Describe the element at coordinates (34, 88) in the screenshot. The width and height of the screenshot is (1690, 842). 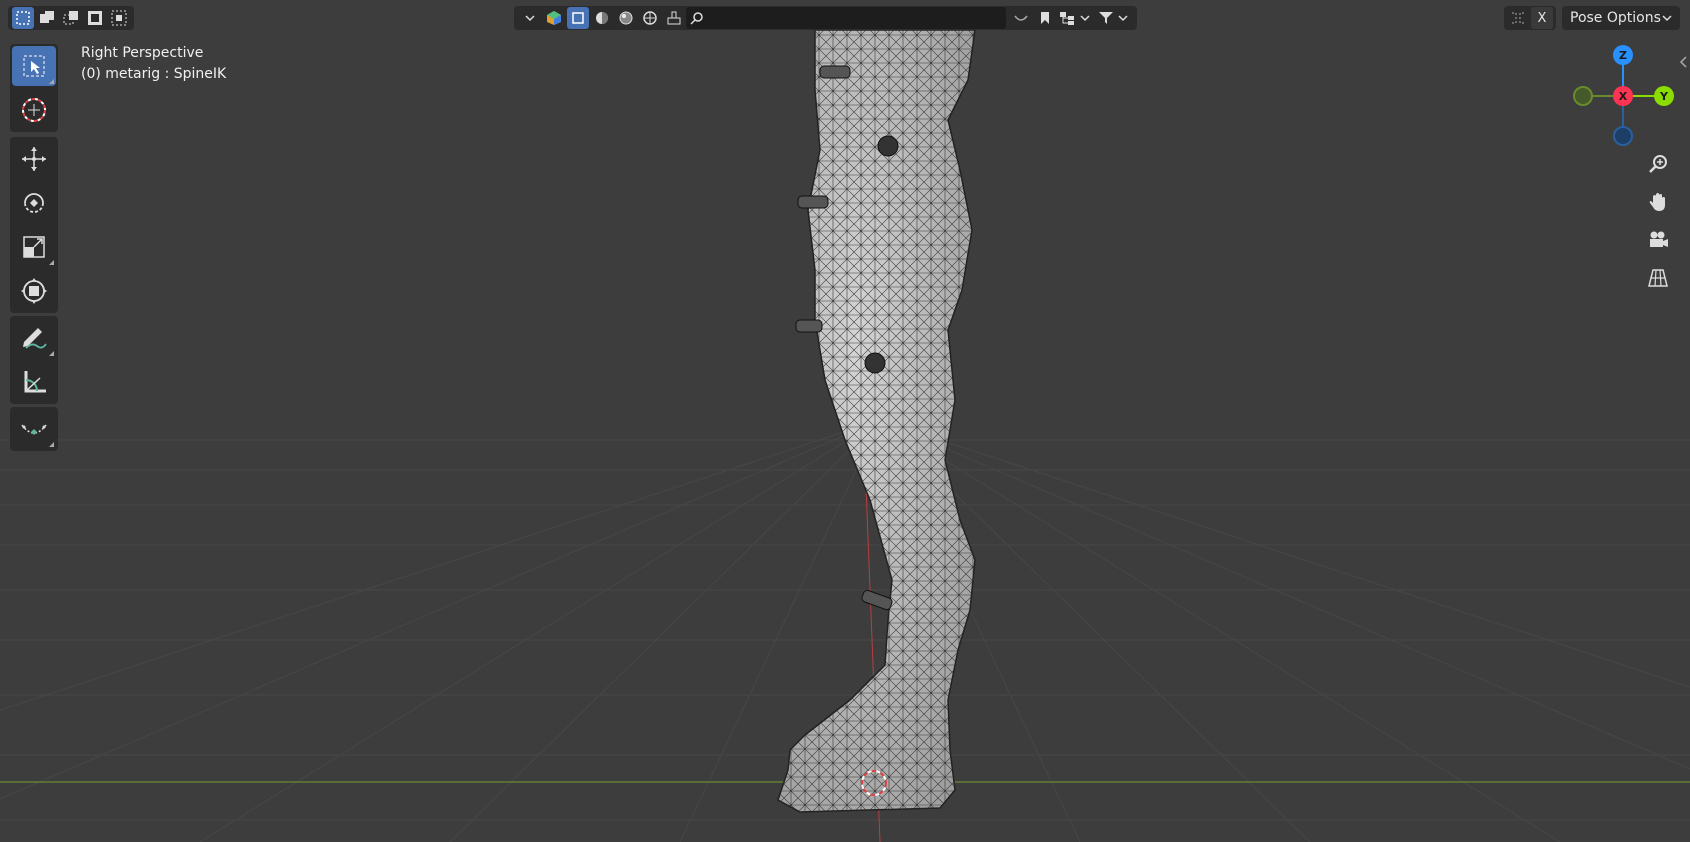
I see `toolbar-select-group` at that location.